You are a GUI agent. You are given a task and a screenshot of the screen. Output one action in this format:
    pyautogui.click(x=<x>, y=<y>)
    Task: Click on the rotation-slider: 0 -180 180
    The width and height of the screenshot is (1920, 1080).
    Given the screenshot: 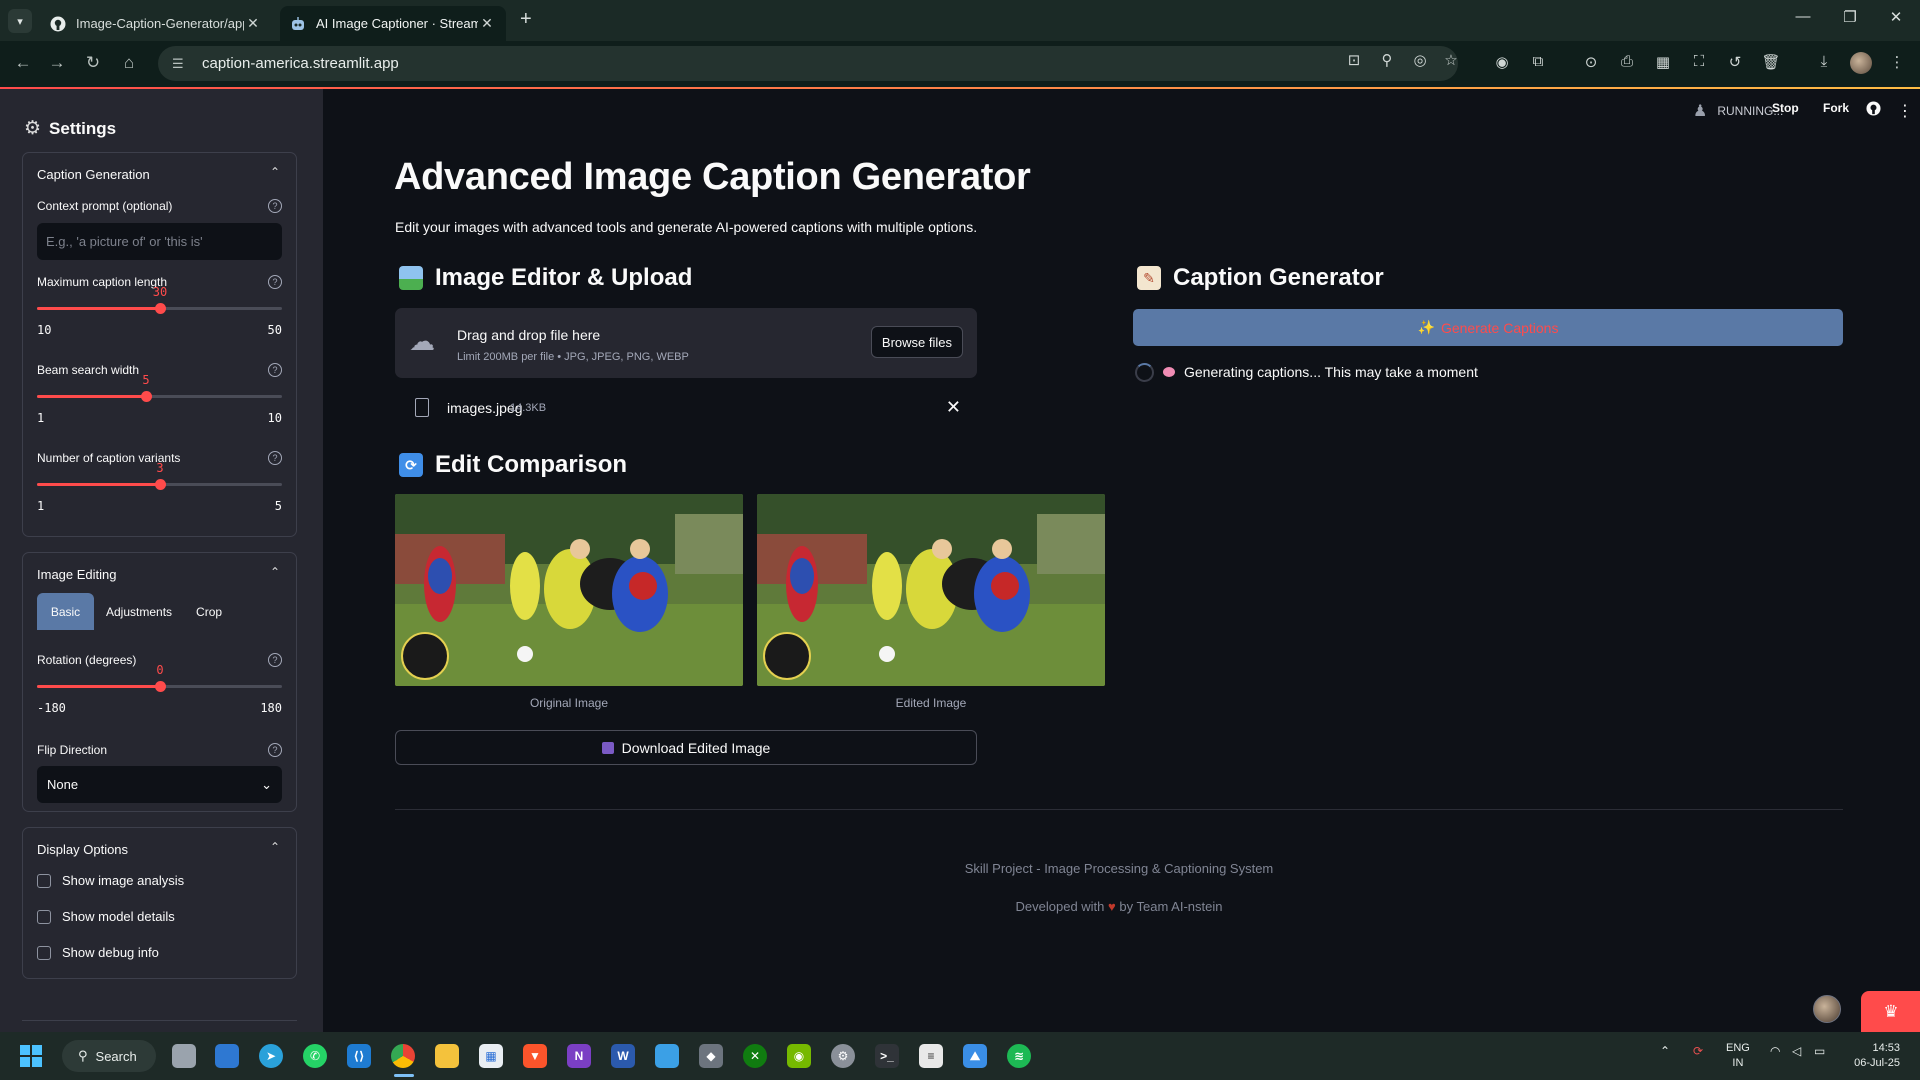 What is the action you would take?
    pyautogui.click(x=159, y=688)
    